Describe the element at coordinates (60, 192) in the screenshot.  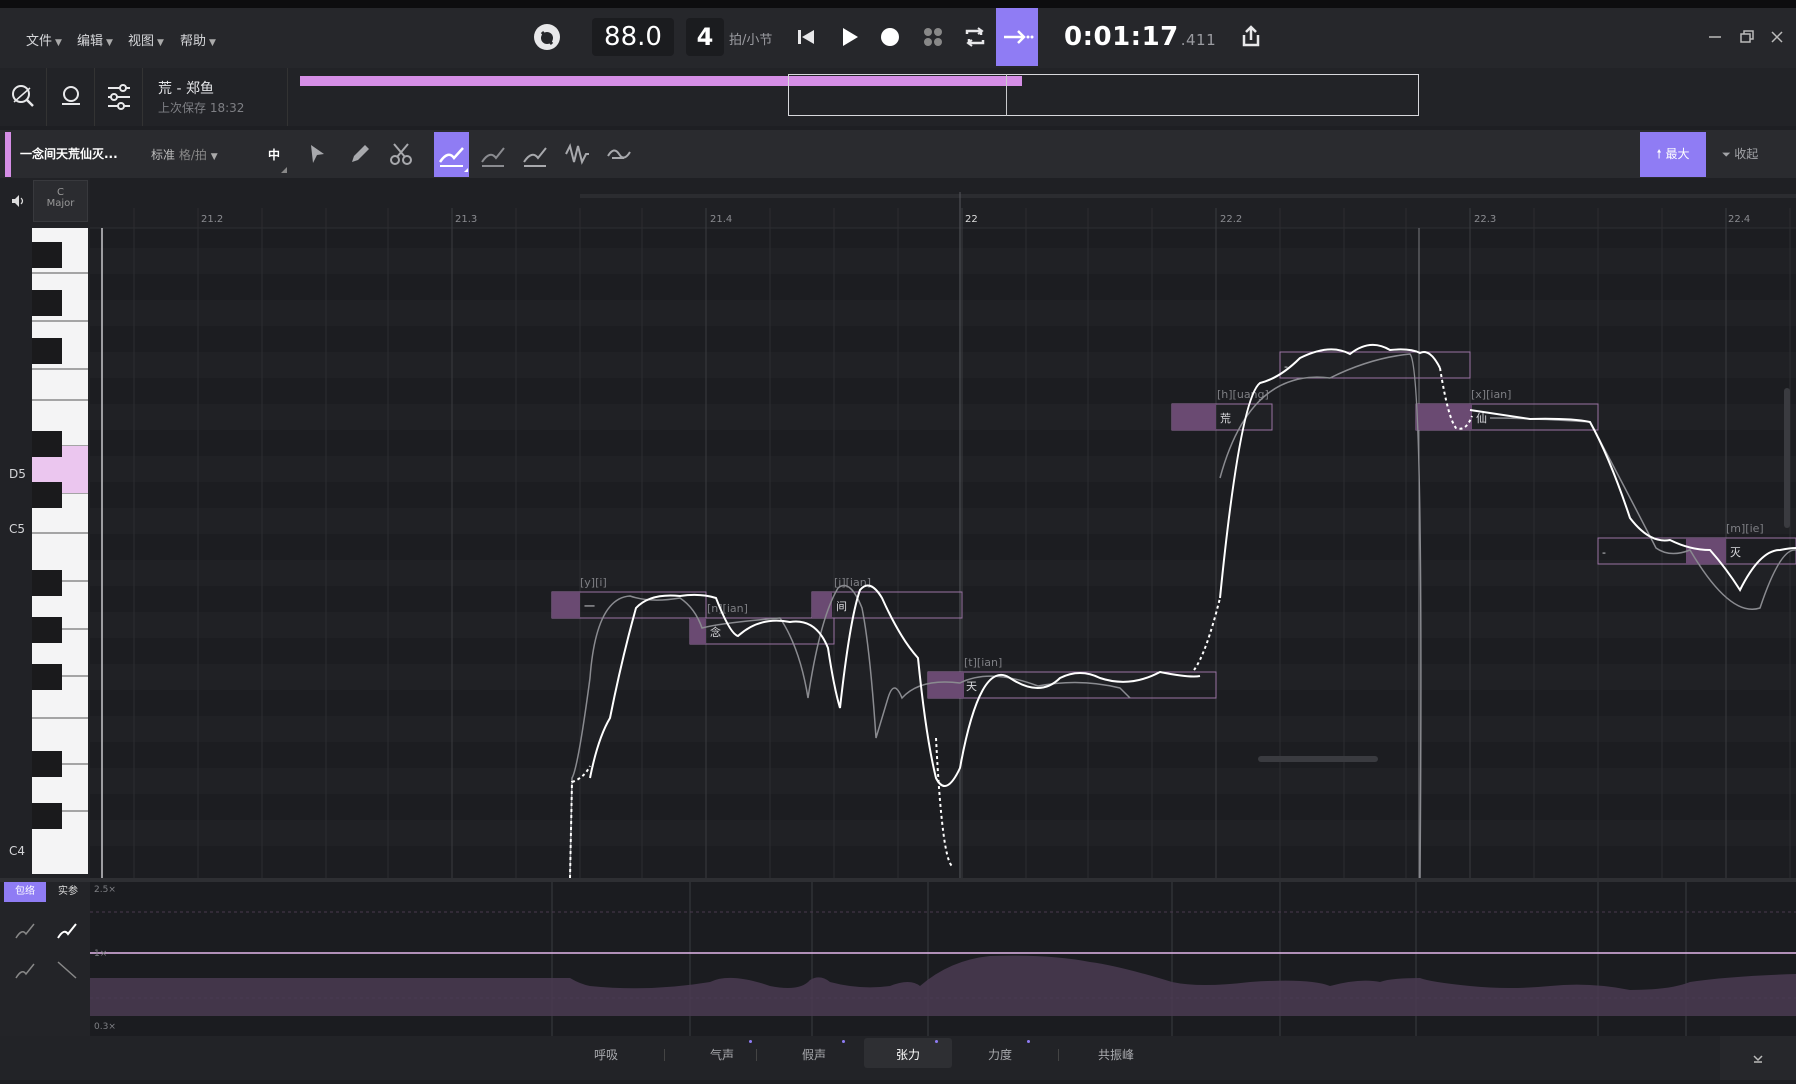
I see `key-root: C` at that location.